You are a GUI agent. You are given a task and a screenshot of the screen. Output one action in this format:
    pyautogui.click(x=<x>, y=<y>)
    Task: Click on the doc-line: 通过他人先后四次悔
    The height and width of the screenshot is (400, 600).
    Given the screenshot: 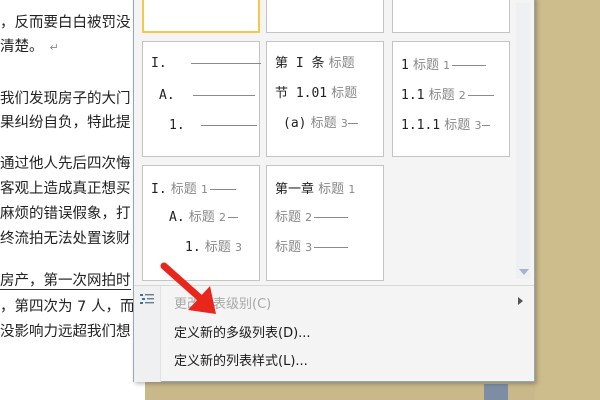 What is the action you would take?
    pyautogui.click(x=65, y=164)
    